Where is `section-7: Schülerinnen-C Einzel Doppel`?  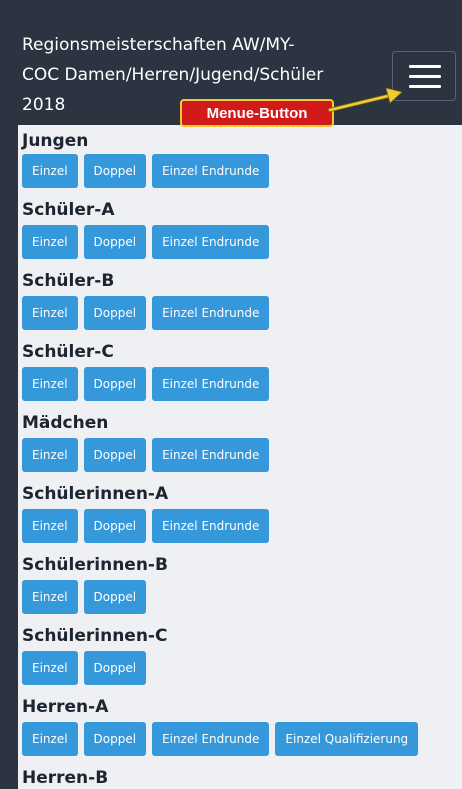
section-7: Schülerinnen-C Einzel Doppel is located at coordinates (240, 653).